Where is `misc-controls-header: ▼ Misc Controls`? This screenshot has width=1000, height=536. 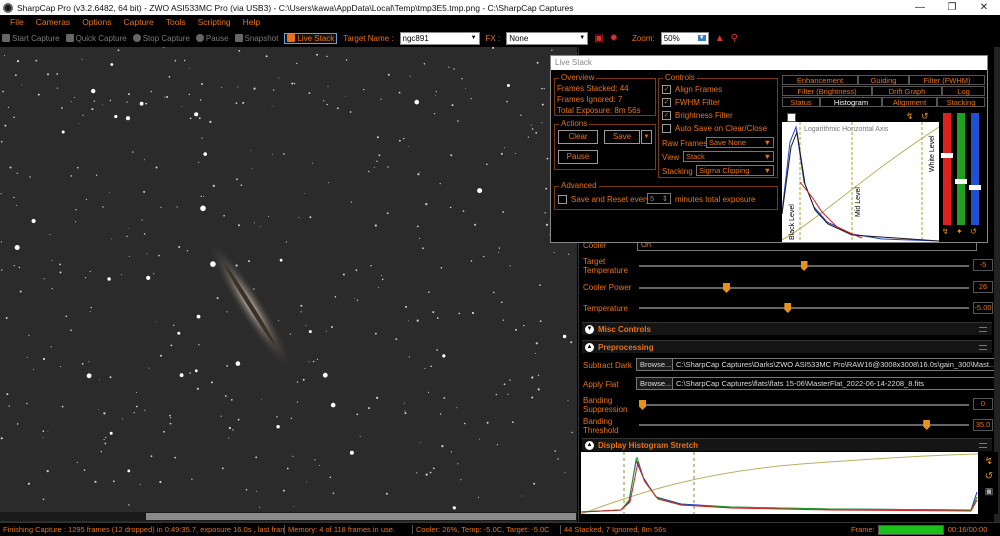
misc-controls-header: ▼ Misc Controls is located at coordinates (787, 328).